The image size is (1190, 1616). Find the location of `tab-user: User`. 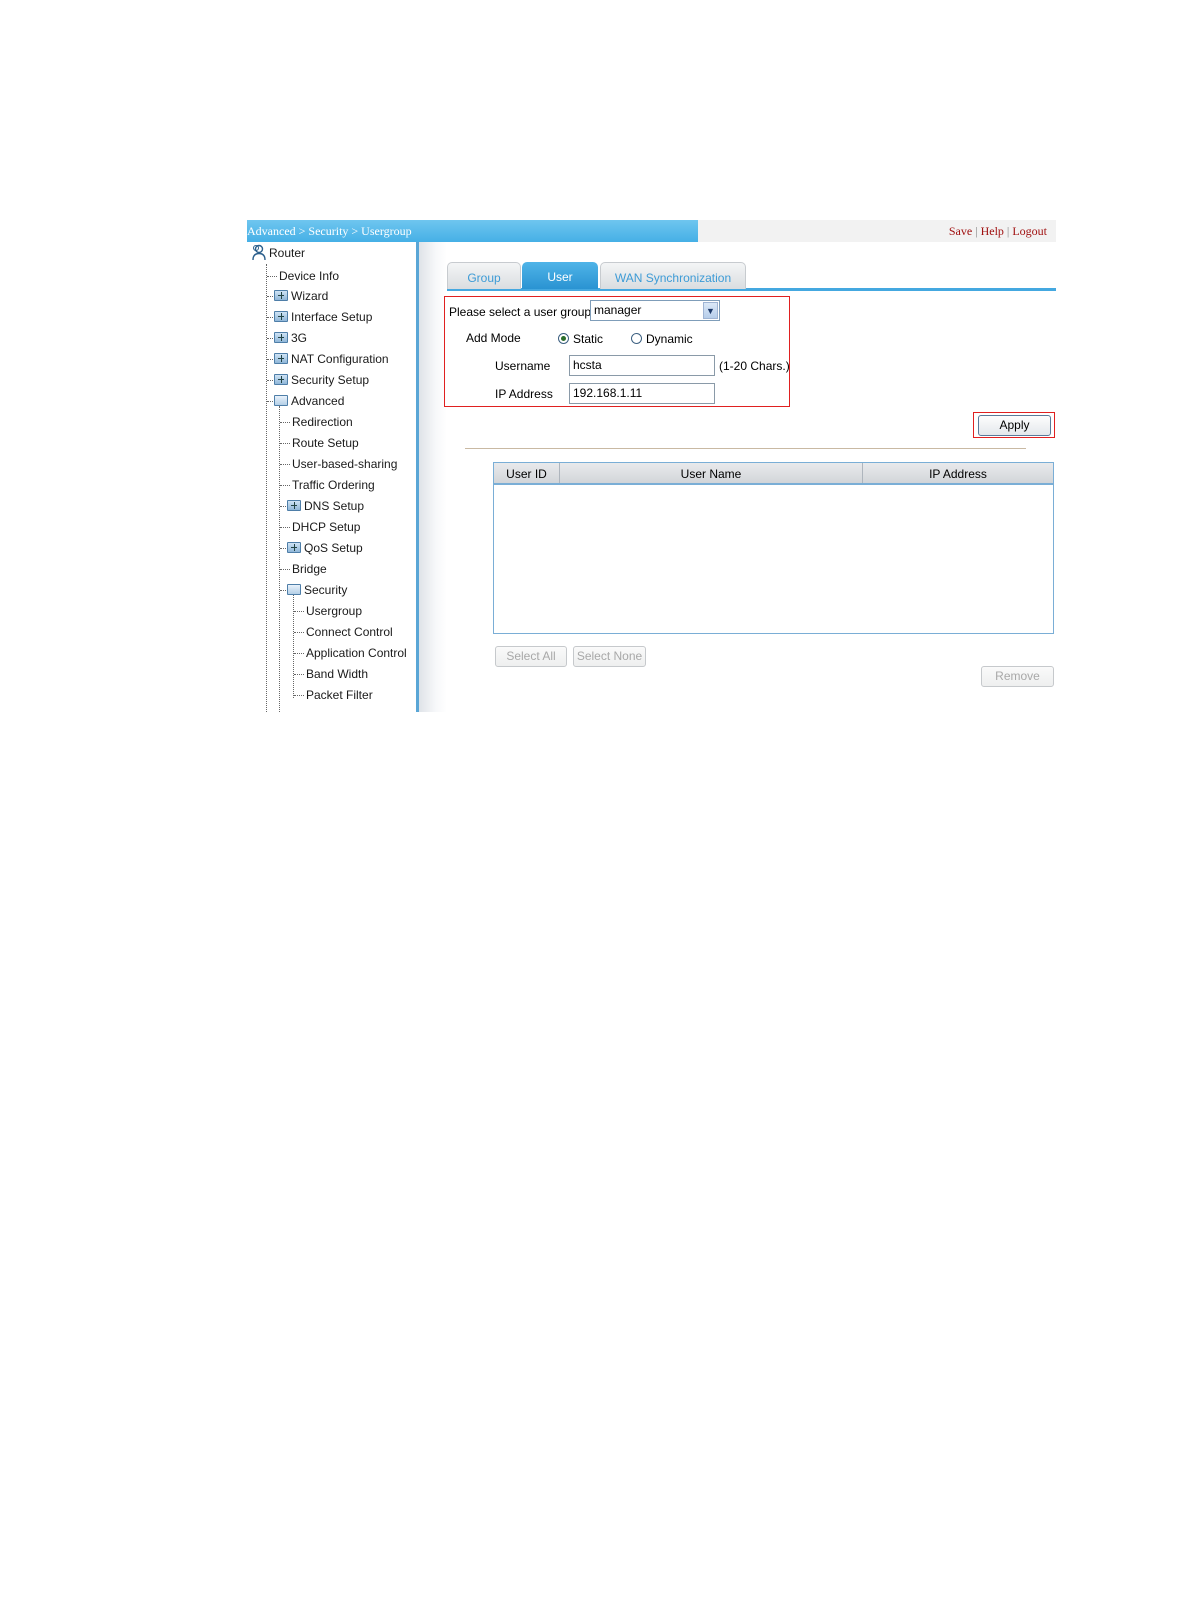

tab-user: User is located at coordinates (560, 275).